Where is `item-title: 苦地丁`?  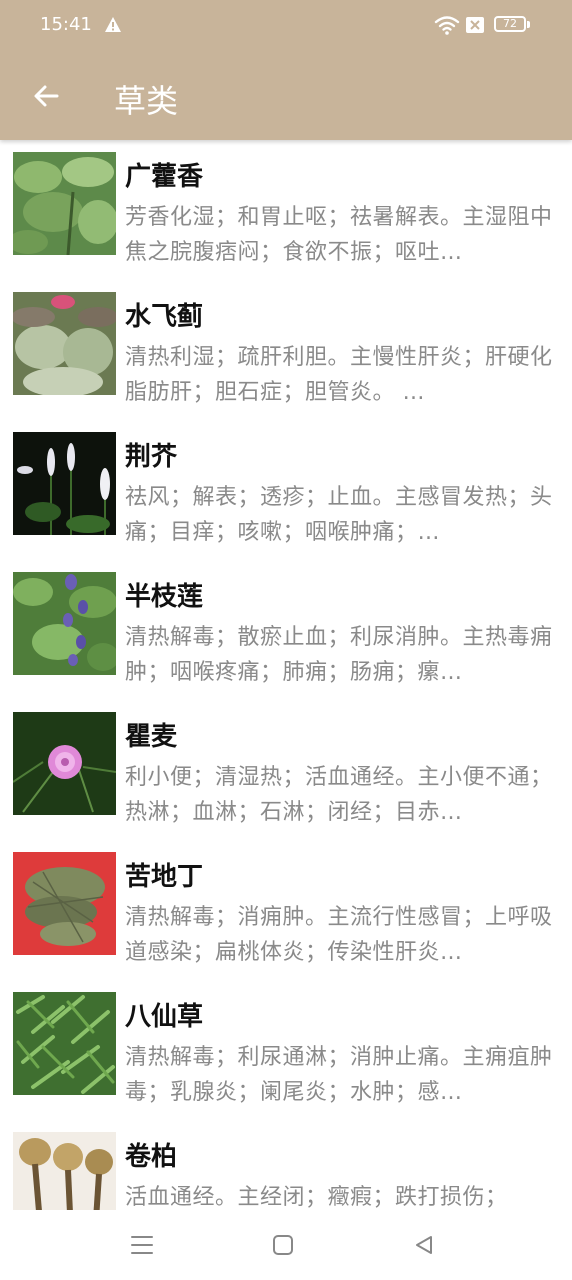 item-title: 苦地丁 is located at coordinates (164, 877).